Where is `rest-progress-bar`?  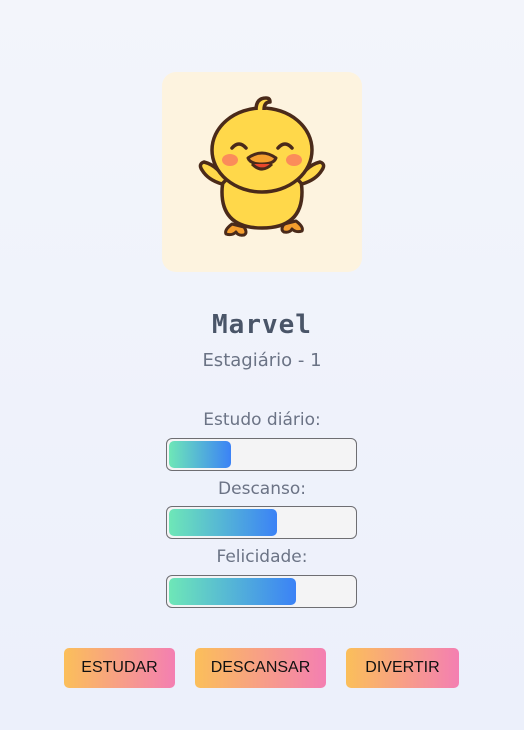 rest-progress-bar is located at coordinates (261, 522).